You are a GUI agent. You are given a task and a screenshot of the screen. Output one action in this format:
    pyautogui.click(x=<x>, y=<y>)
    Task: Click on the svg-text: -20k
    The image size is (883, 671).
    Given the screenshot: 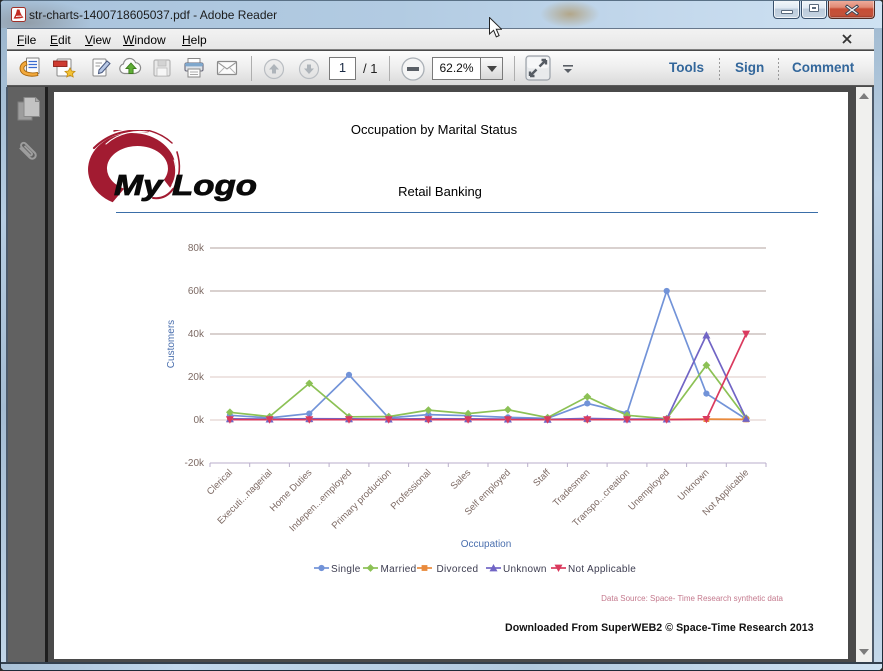 What is the action you would take?
    pyautogui.click(x=195, y=463)
    